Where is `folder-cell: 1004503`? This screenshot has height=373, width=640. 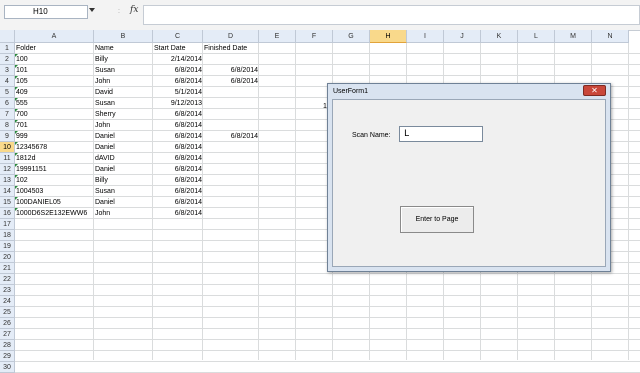 folder-cell: 1004503 is located at coordinates (54, 191).